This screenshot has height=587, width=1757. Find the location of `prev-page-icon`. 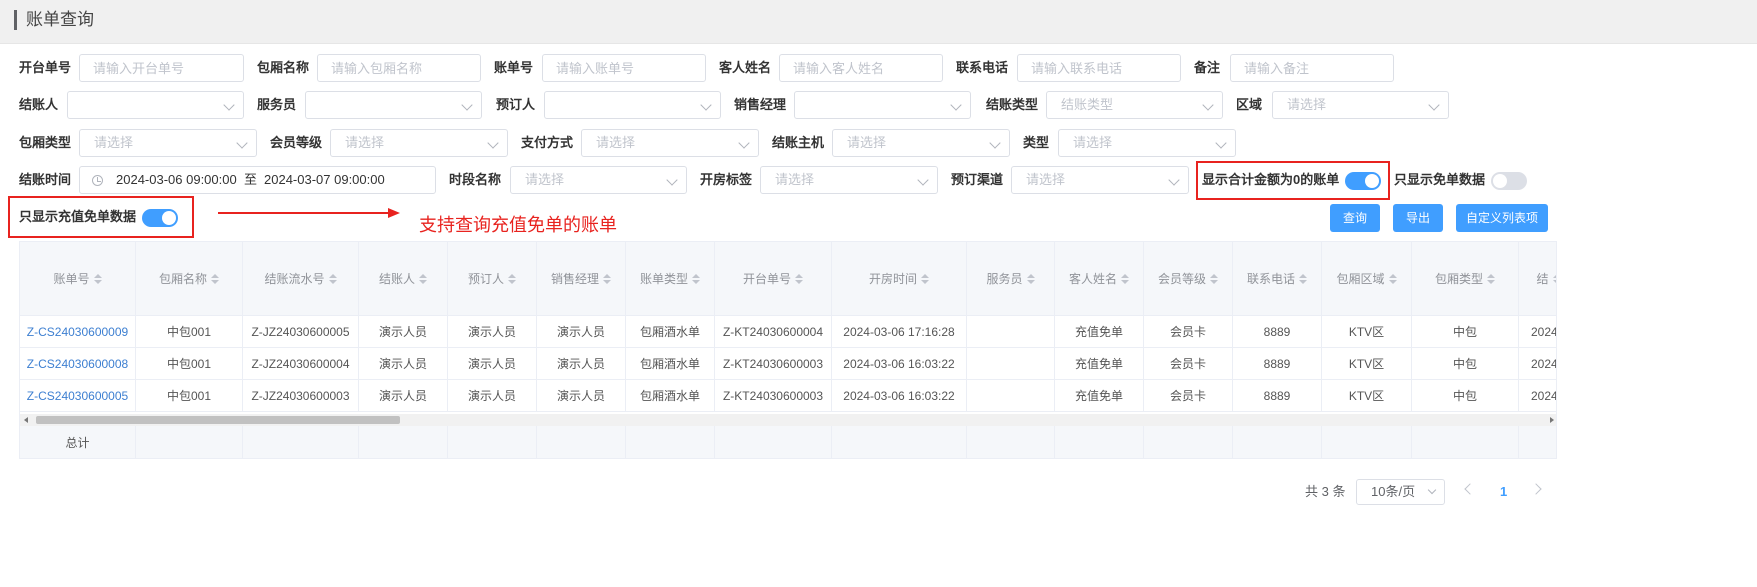

prev-page-icon is located at coordinates (1470, 489).